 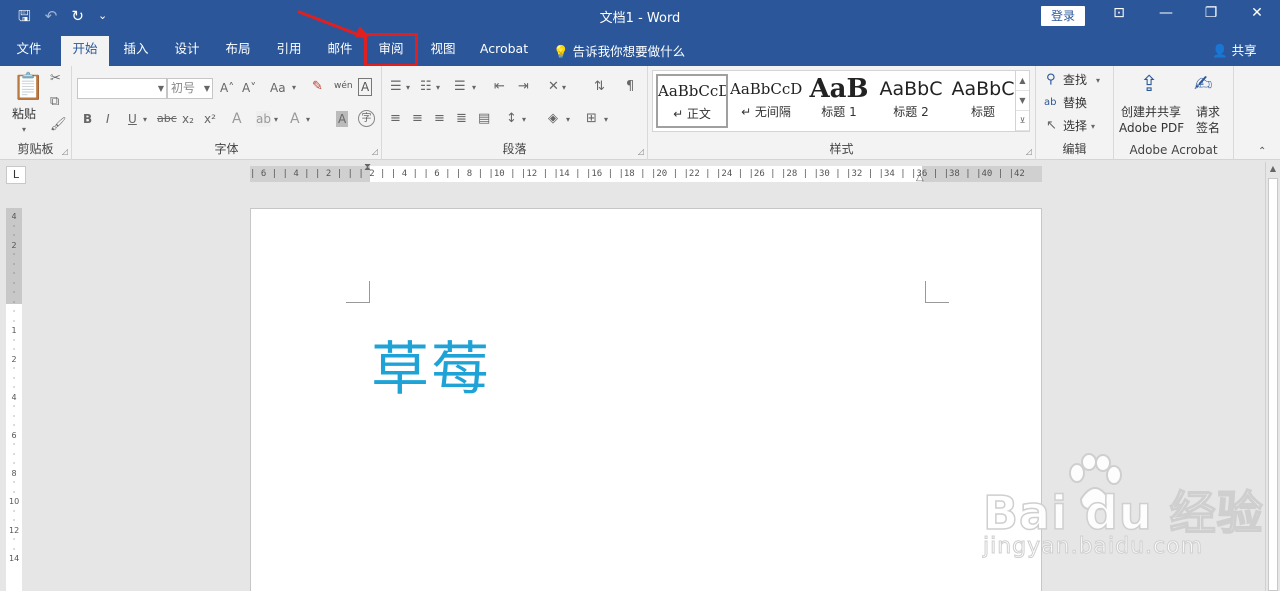 I want to click on italic-button: I, so click(x=108, y=119).